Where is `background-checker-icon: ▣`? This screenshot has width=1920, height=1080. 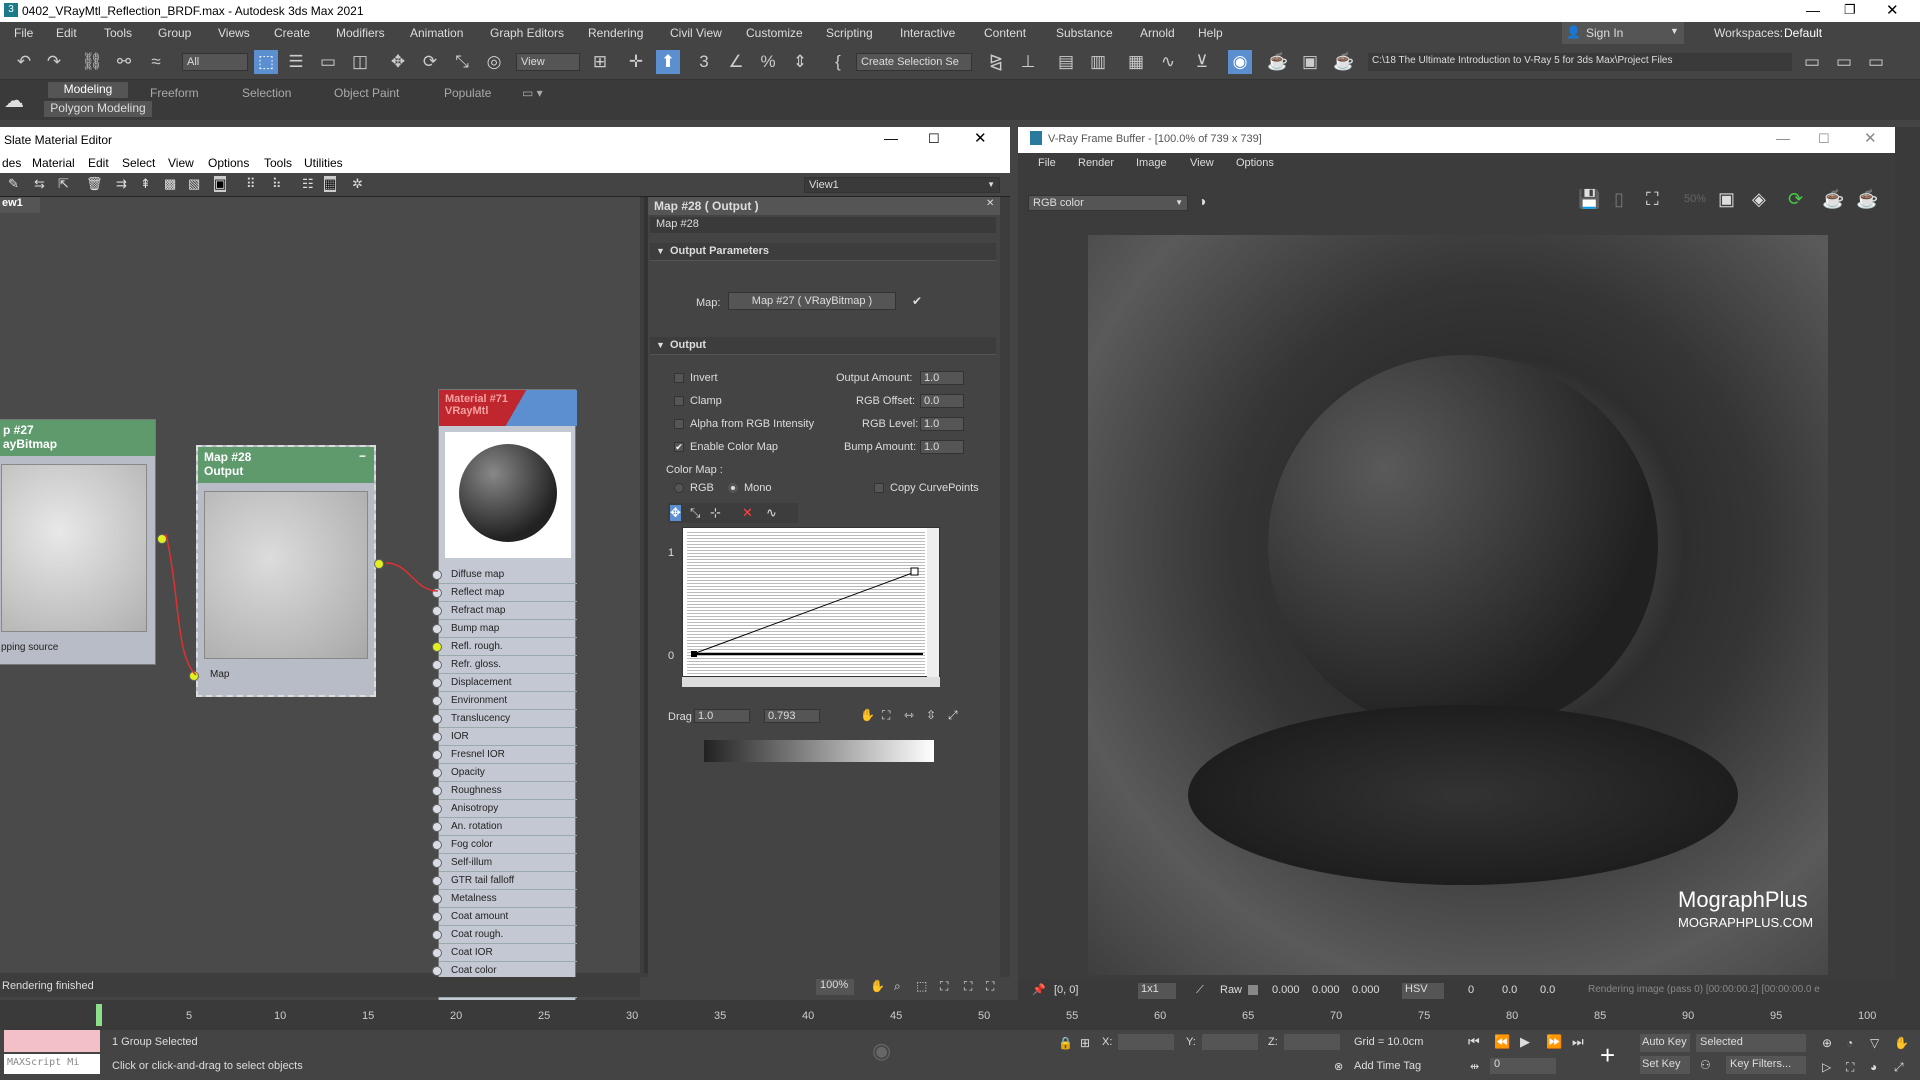
background-checker-icon: ▣ is located at coordinates (220, 184).